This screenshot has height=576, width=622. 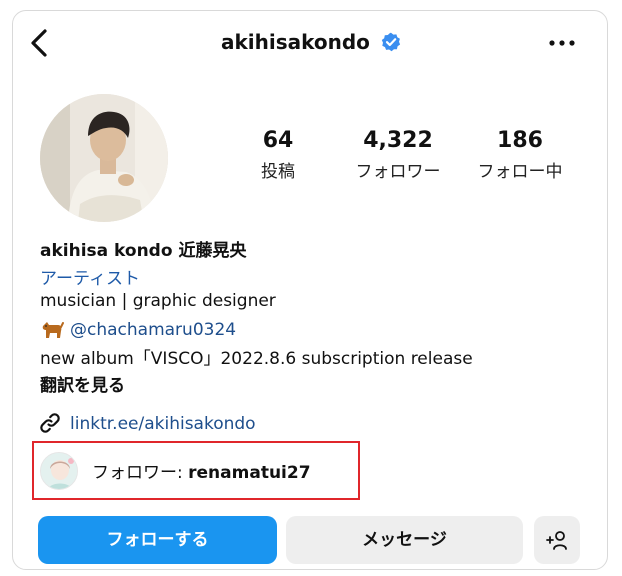 I want to click on follow-button: フォローする, so click(x=157, y=540).